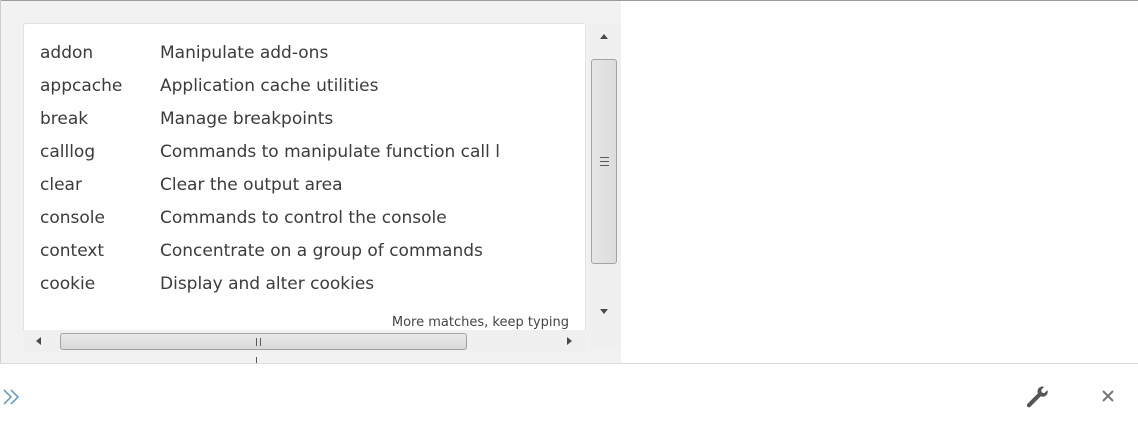 The height and width of the screenshot is (421, 1138). Describe the element at coordinates (61, 185) in the screenshot. I see `command-name: clear` at that location.